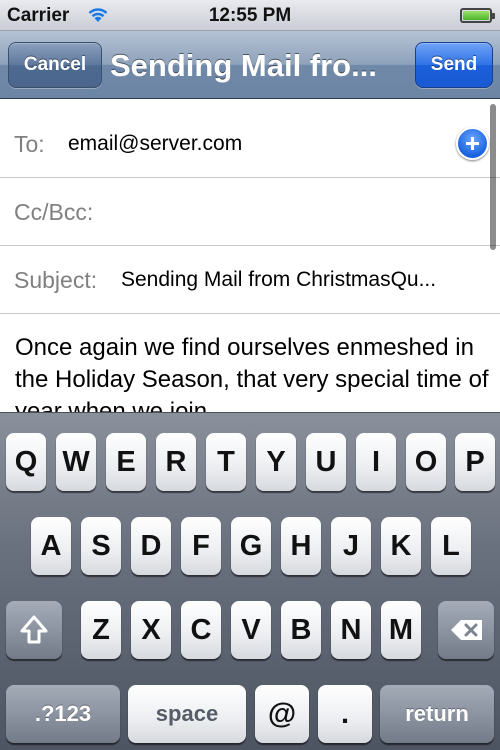  What do you see at coordinates (437, 714) in the screenshot?
I see `return-key: return` at bounding box center [437, 714].